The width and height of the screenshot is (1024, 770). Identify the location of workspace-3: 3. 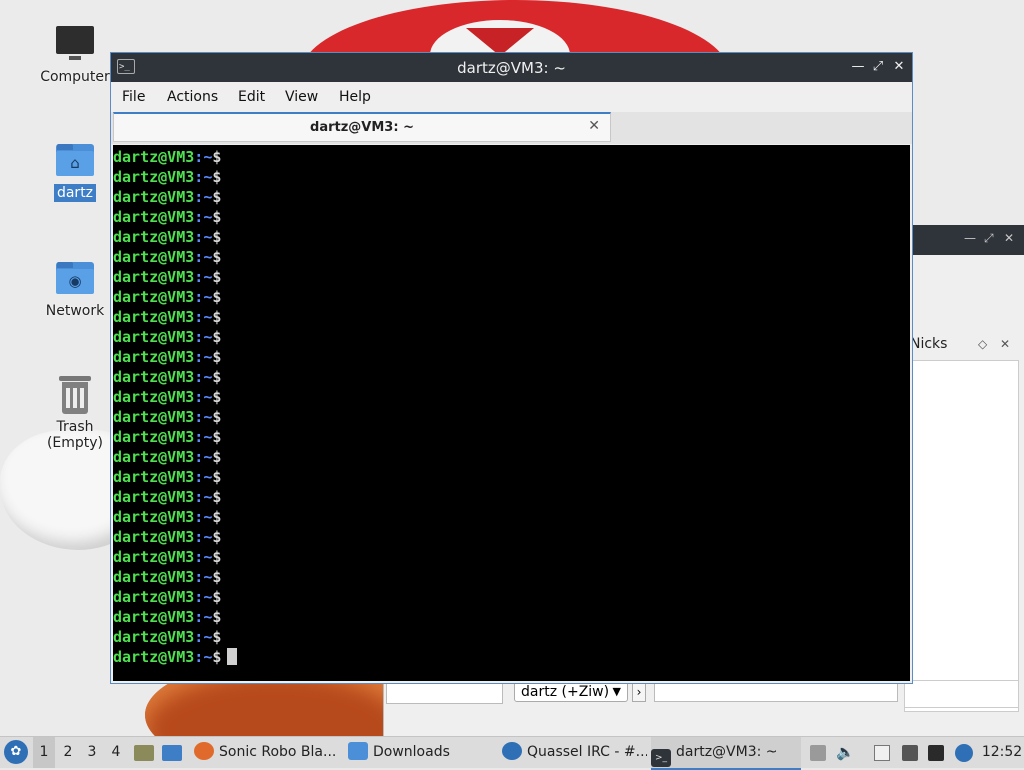
(92, 752).